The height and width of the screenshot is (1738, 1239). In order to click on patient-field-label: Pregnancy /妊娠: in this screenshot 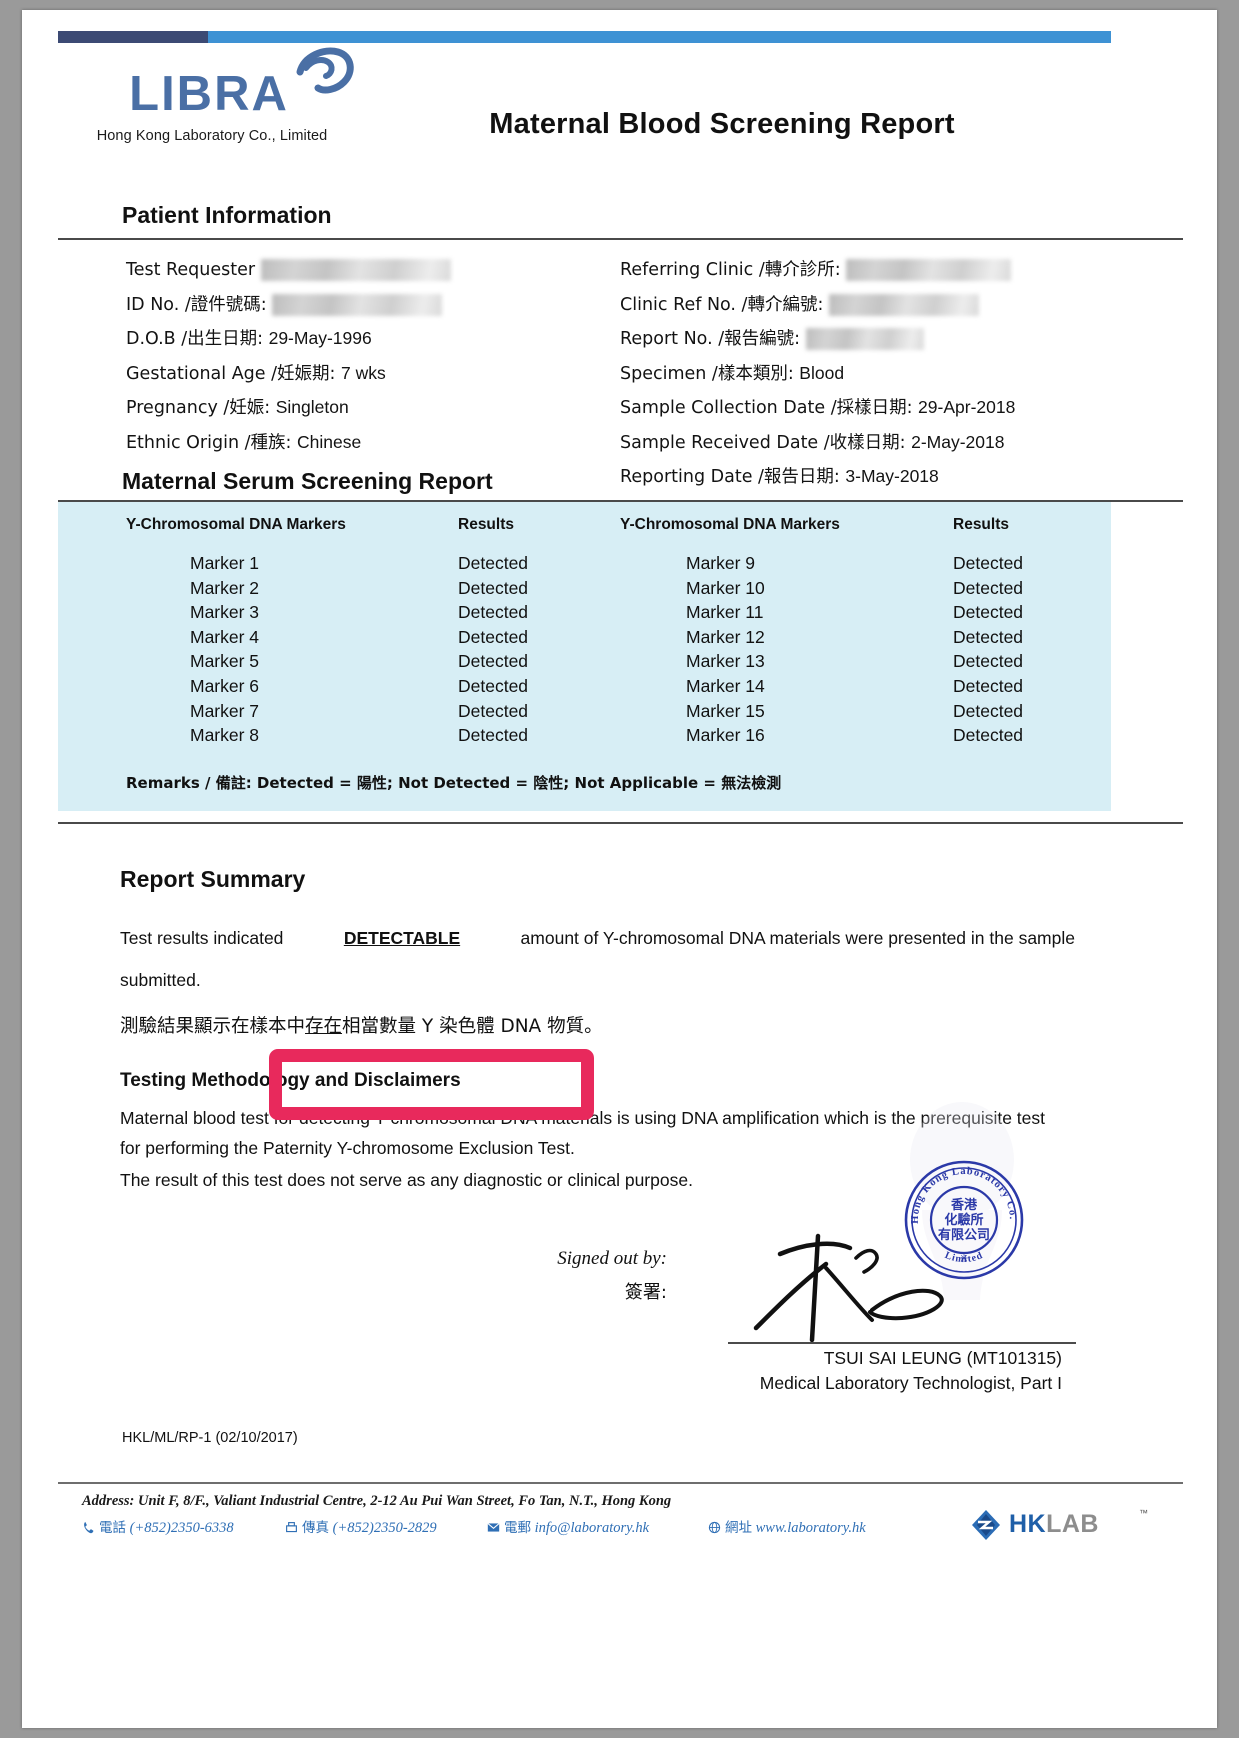, I will do `click(201, 408)`.